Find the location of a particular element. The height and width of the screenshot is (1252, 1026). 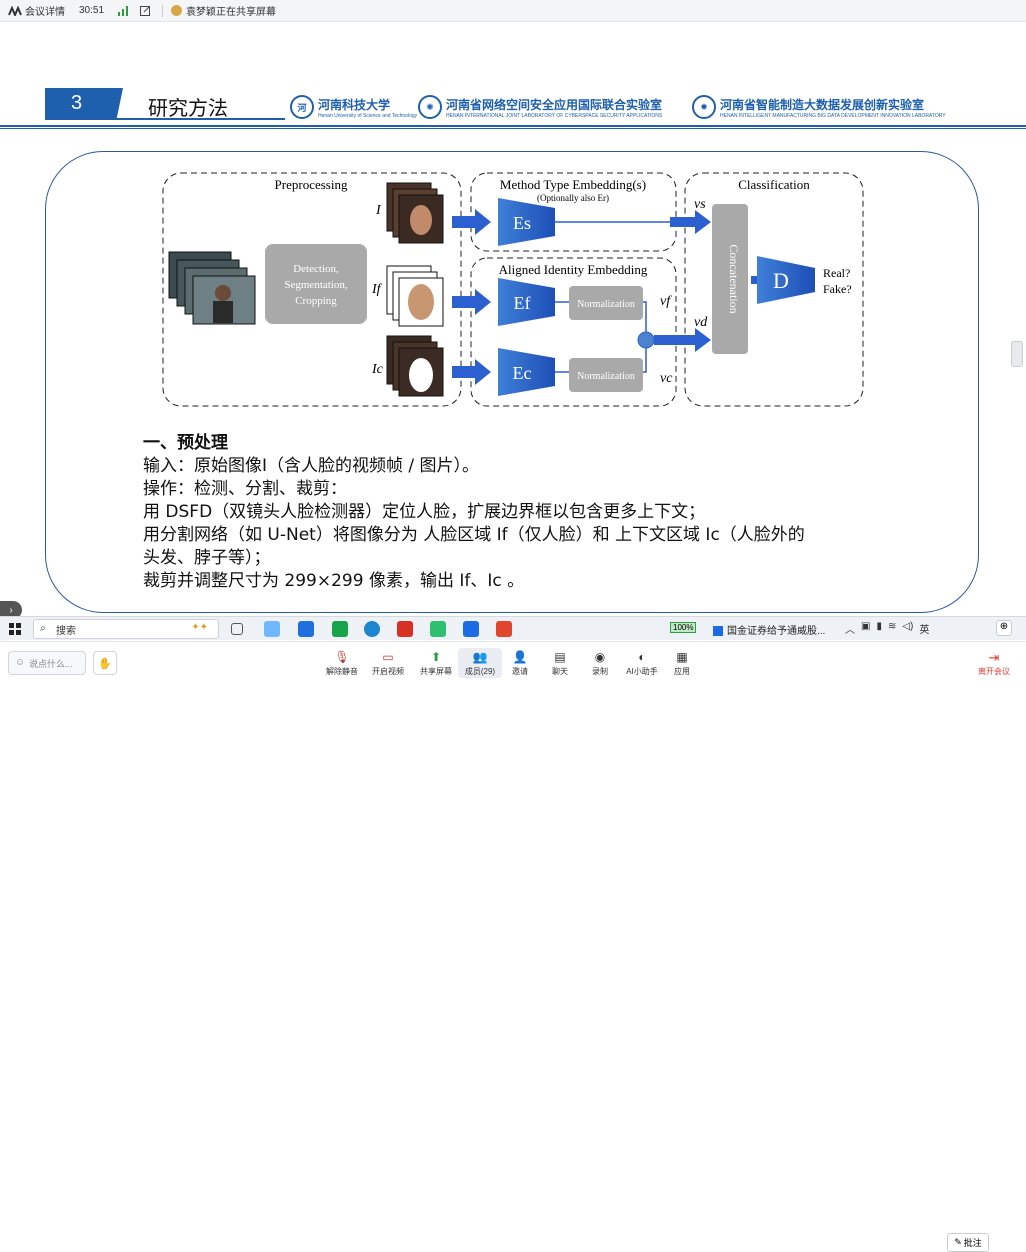

chevron-up-icon: ︿ is located at coordinates (850, 628).